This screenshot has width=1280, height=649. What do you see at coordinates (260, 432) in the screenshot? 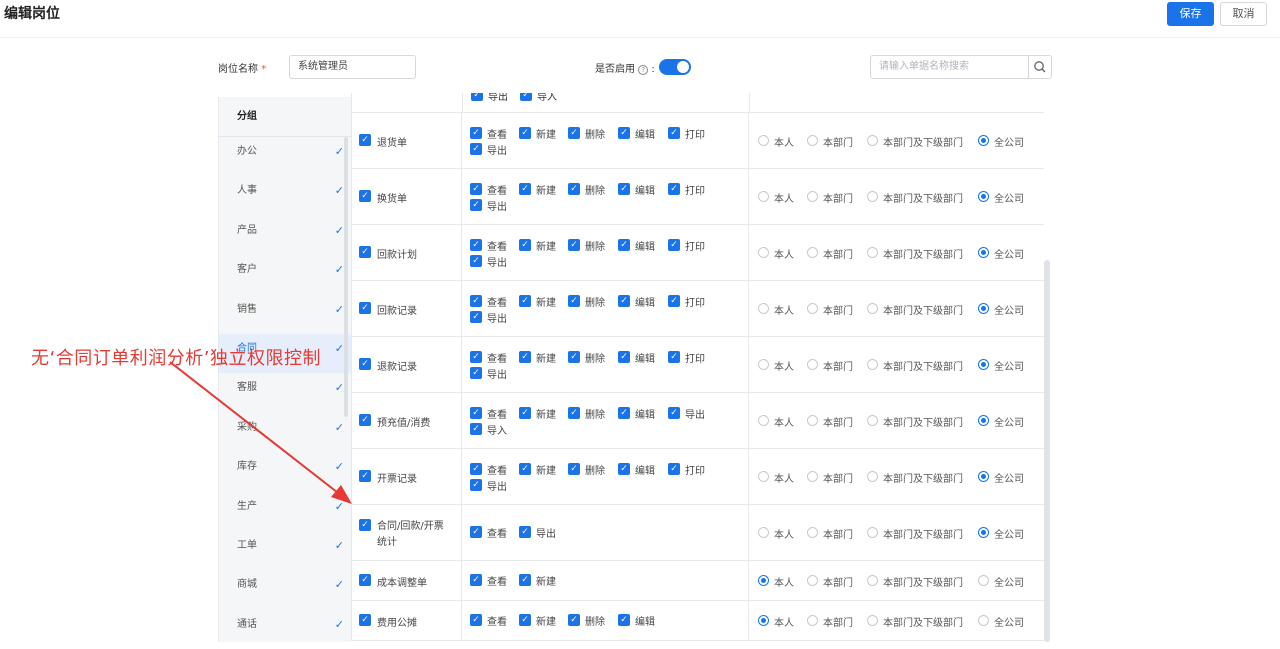
I see `annotation-arrow` at bounding box center [260, 432].